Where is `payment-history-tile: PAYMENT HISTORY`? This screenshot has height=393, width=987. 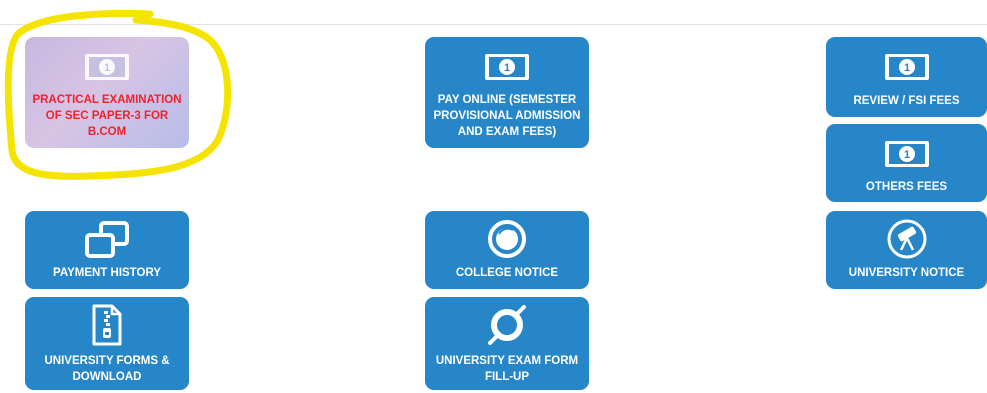 payment-history-tile: PAYMENT HISTORY is located at coordinates (107, 250).